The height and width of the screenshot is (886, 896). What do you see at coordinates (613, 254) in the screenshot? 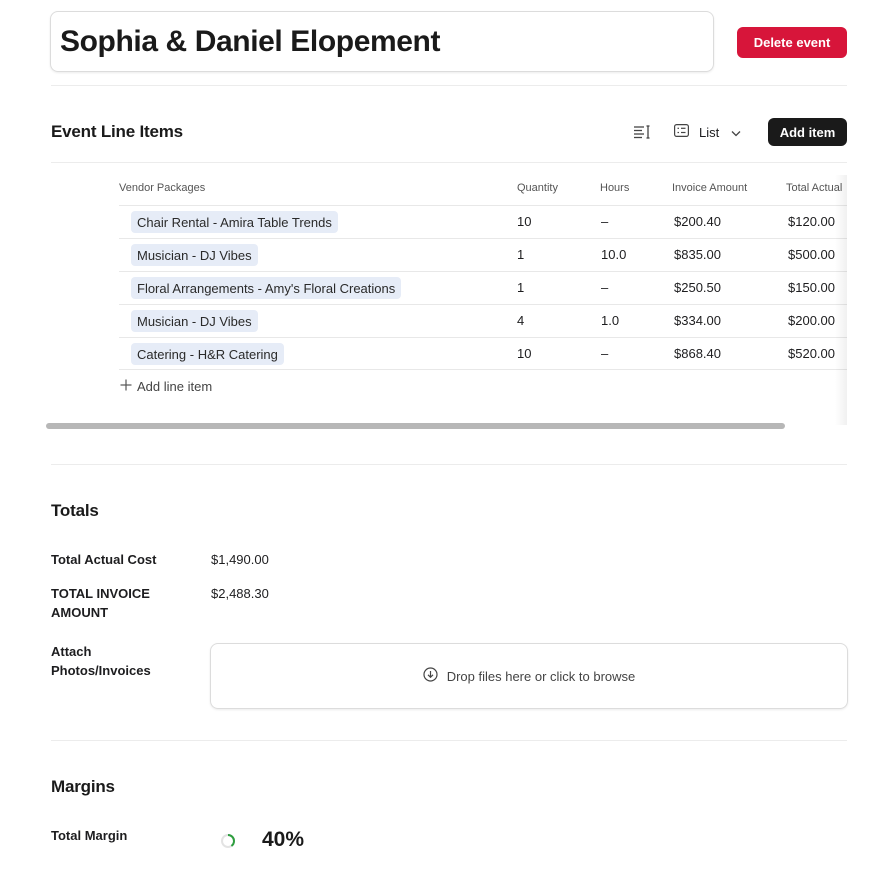
I see `hours-cell: 10.0` at bounding box center [613, 254].